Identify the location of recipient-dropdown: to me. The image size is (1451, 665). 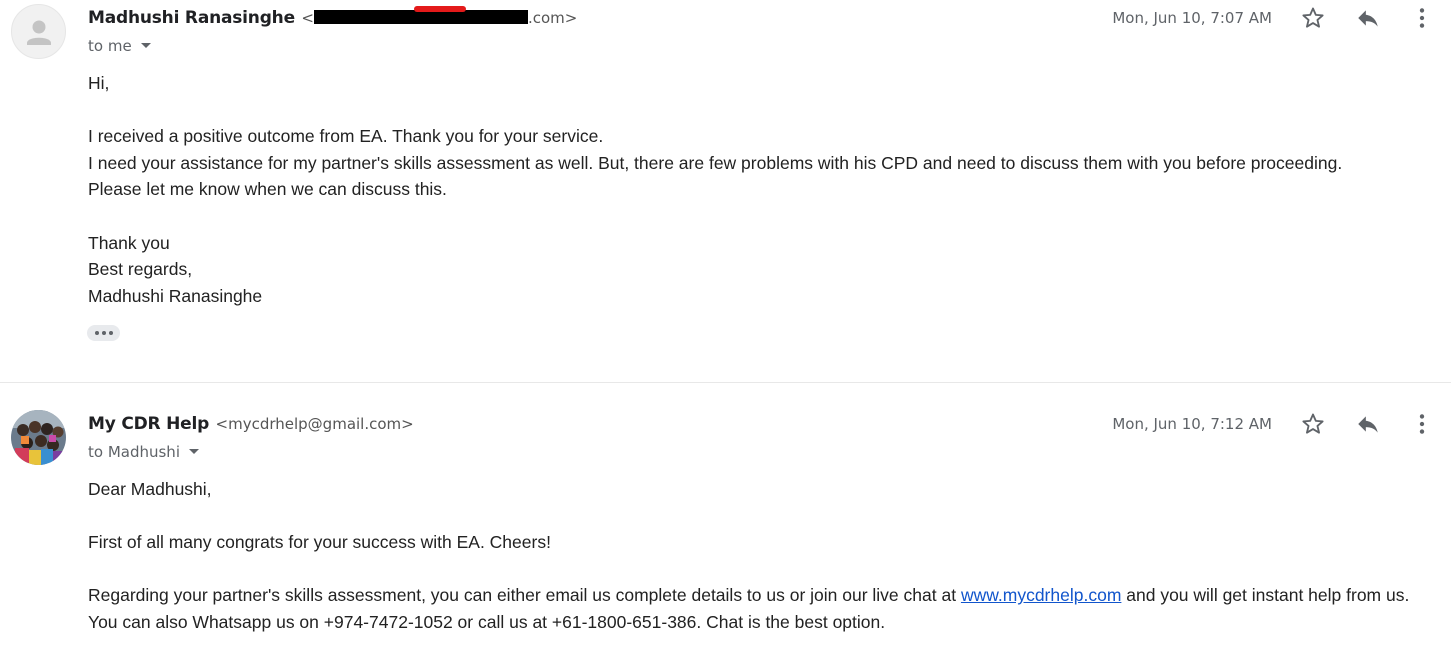
(119, 46).